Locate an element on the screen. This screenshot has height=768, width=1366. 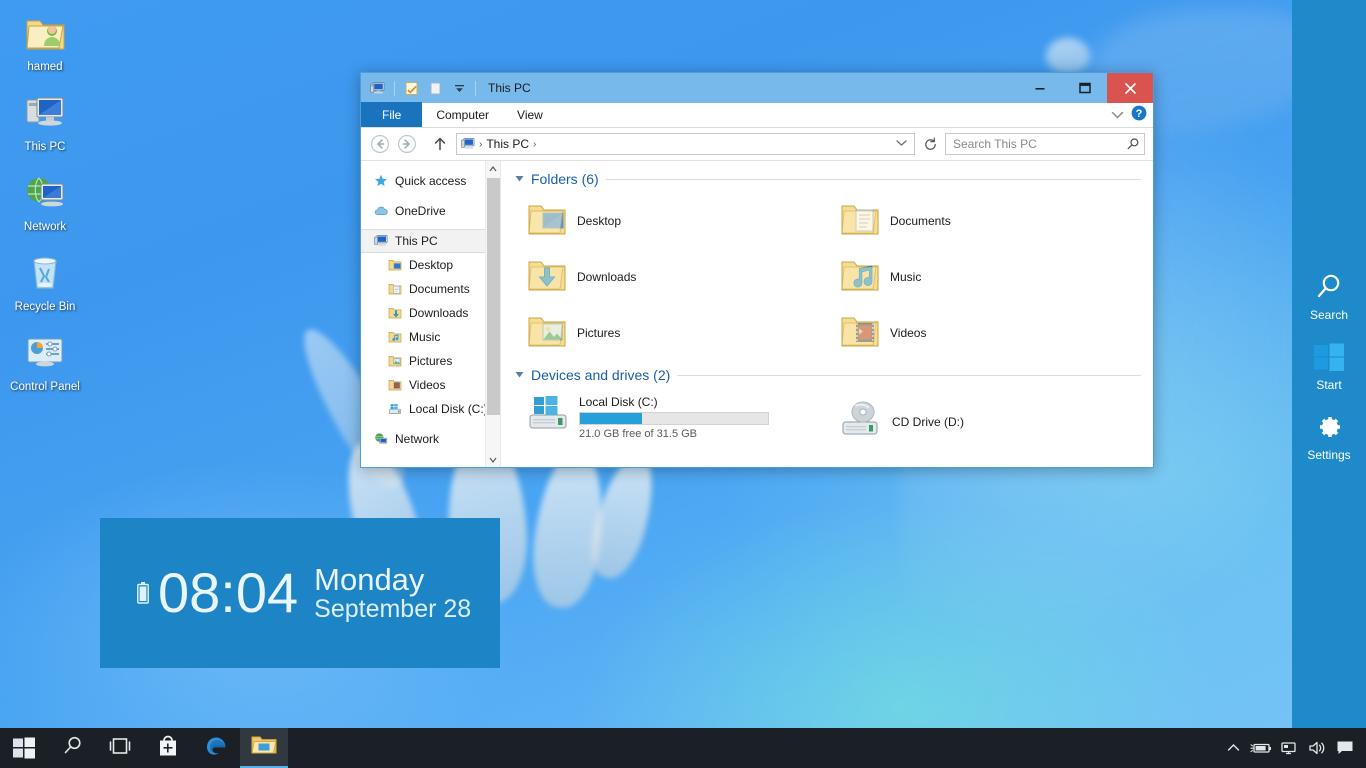
nav-item-desktop: Desktop is located at coordinates (430, 265).